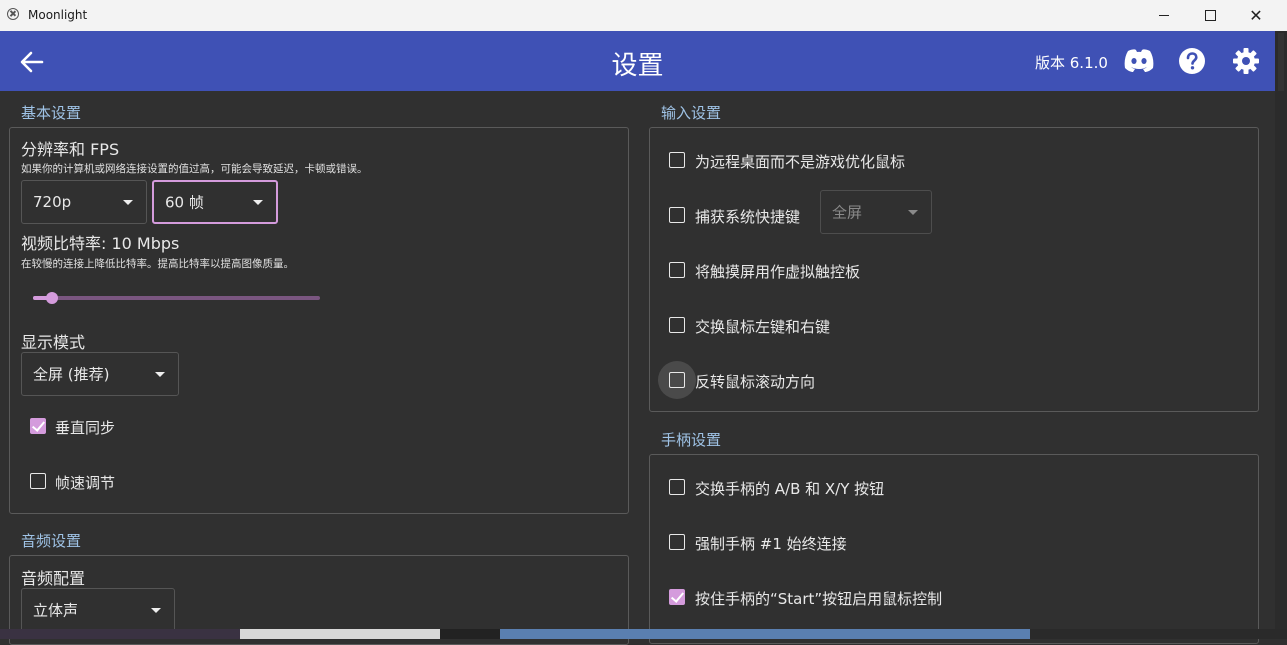 Image resolution: width=1287 pixels, height=645 pixels. Describe the element at coordinates (643, 15) in the screenshot. I see `window-titlebar: Moonlight ✕` at that location.